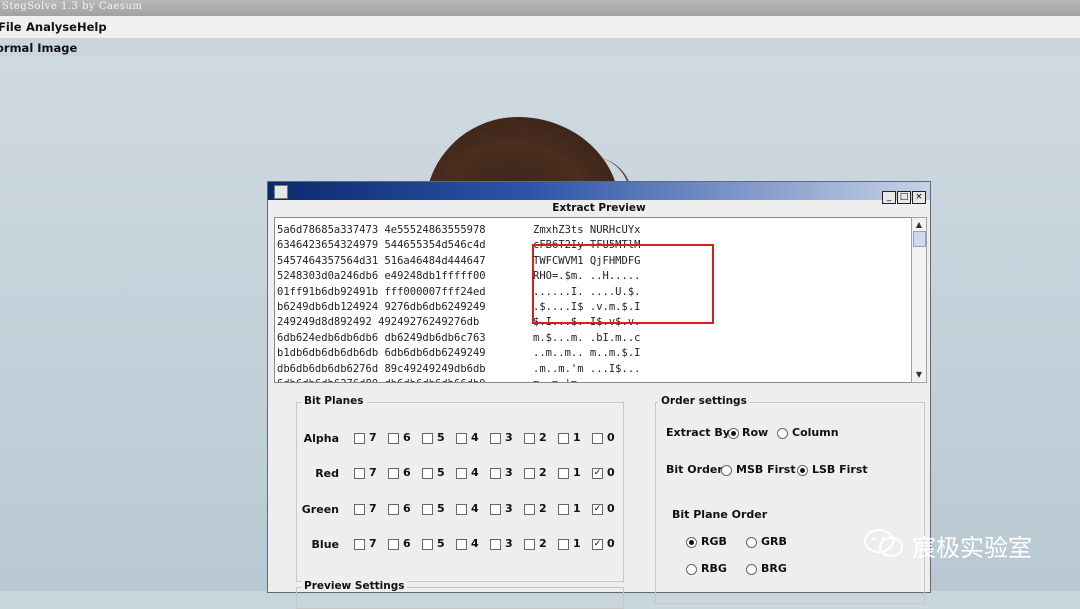 This screenshot has width=1080, height=609. Describe the element at coordinates (755, 432) in the screenshot. I see `extract-by-row-label: Row` at that location.